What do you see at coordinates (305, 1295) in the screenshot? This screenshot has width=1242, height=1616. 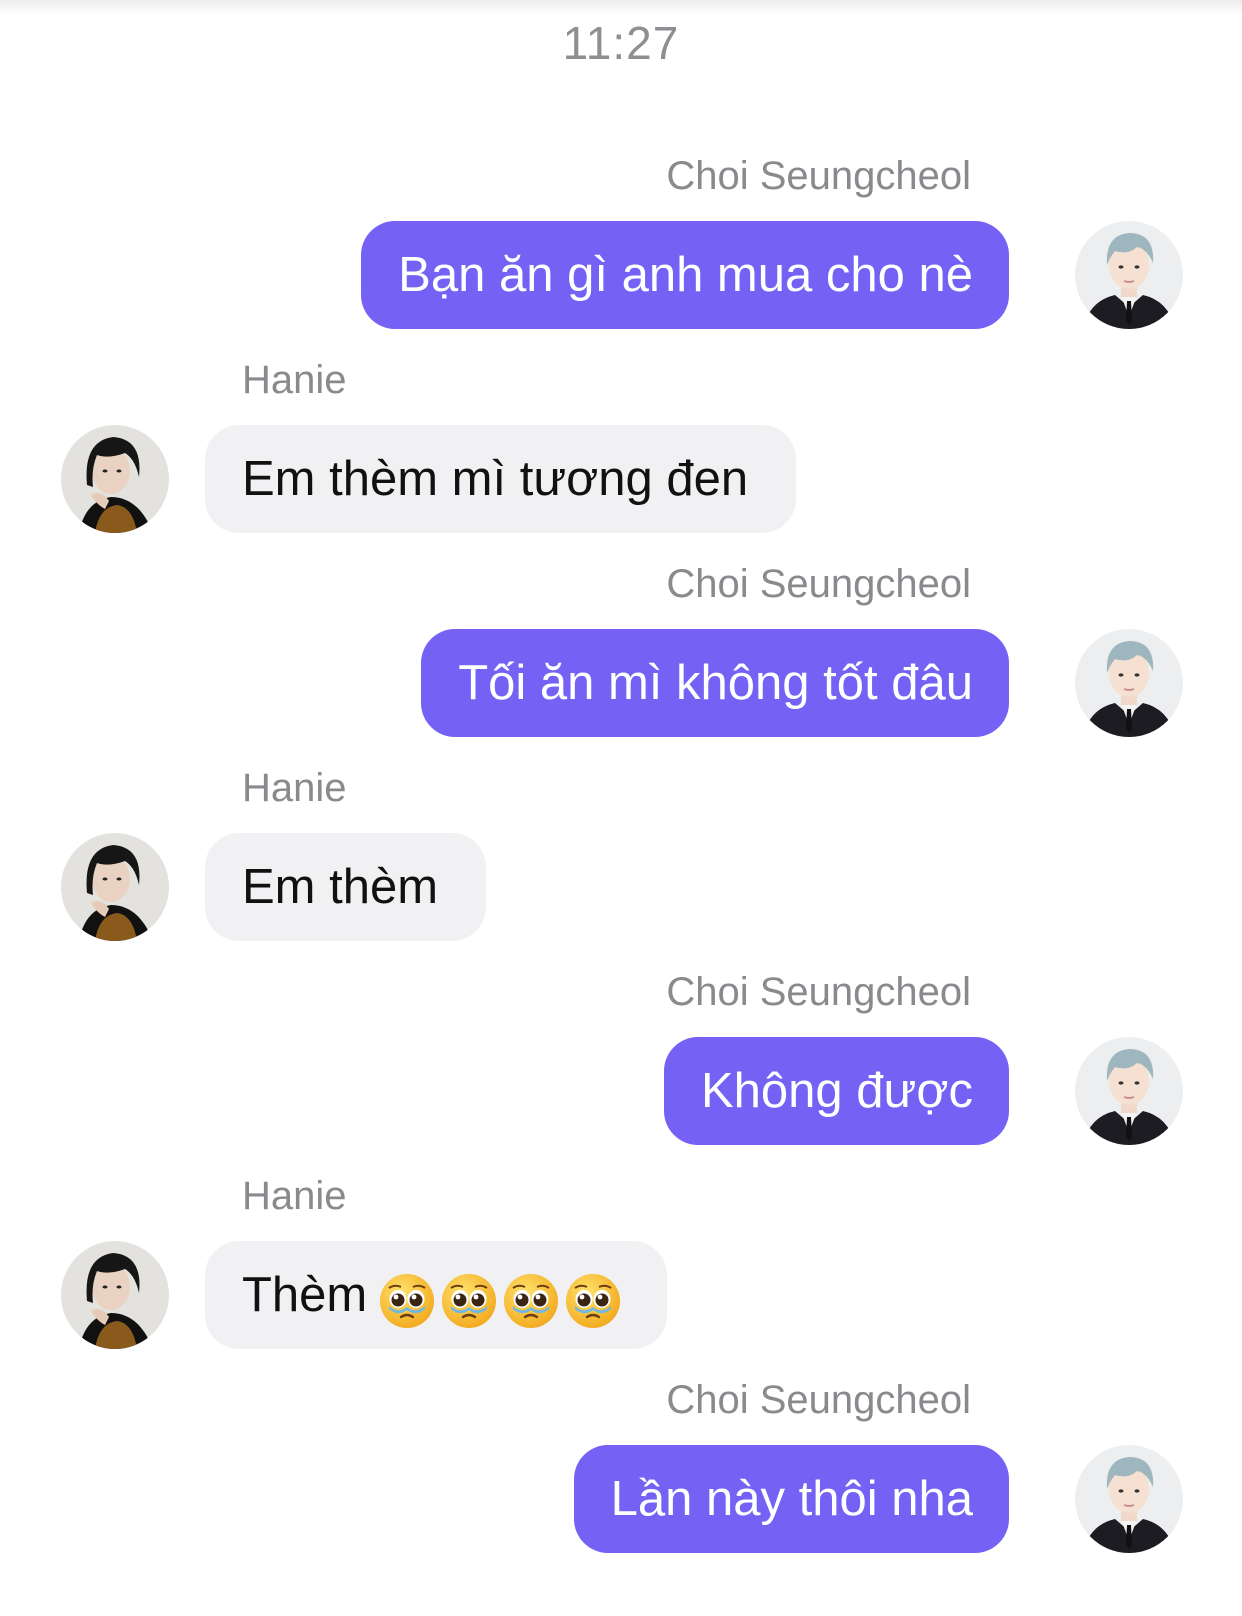 I see `message-text: Thèm` at bounding box center [305, 1295].